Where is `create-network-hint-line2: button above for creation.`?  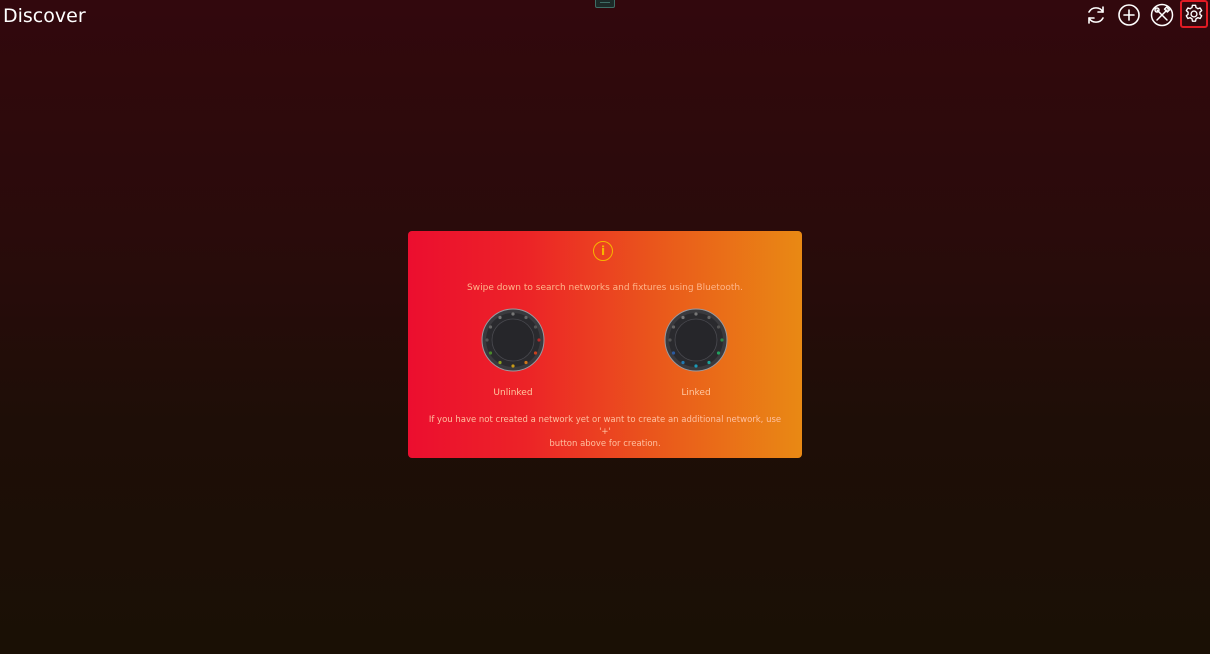
create-network-hint-line2: button above for creation. is located at coordinates (605, 444).